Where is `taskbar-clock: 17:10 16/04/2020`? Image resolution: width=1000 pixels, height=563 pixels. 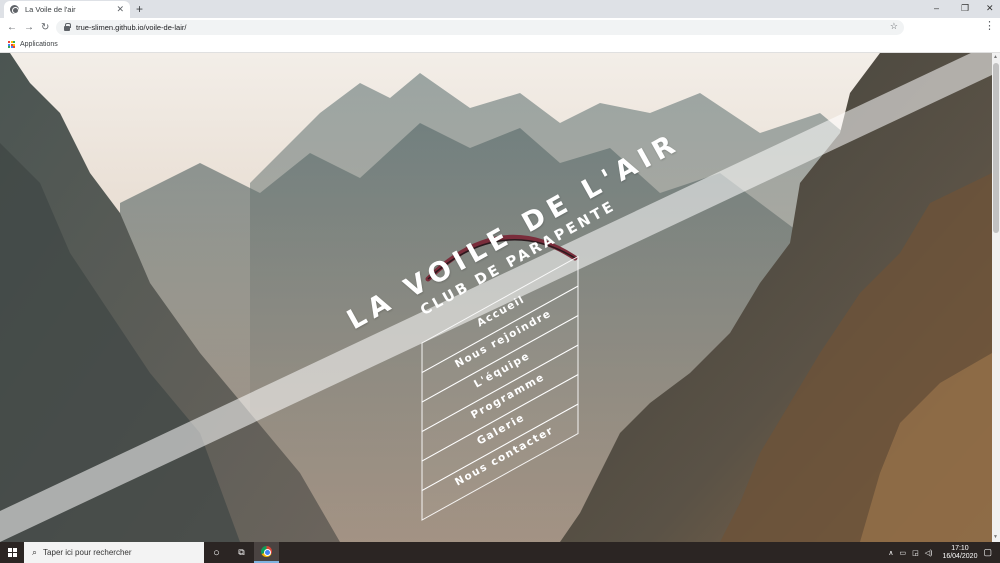
taskbar-clock: 17:10 16/04/2020 is located at coordinates (959, 553).